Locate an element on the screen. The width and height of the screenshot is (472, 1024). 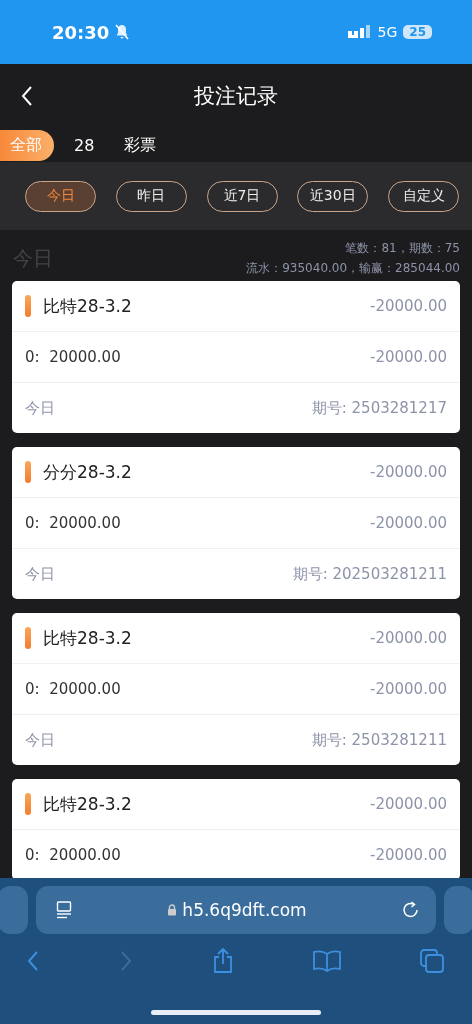
category-tab: 彩票 is located at coordinates (140, 145).